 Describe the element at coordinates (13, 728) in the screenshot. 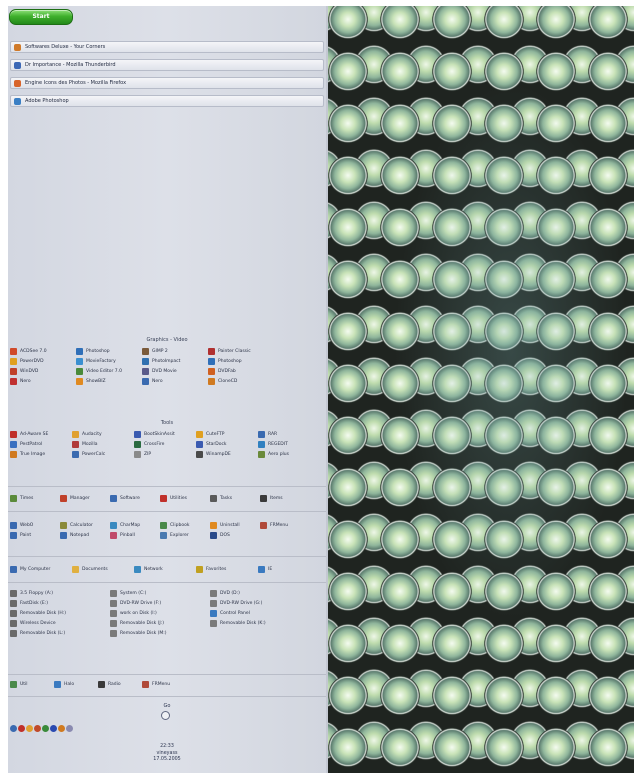

I see `tray-1-icon` at that location.